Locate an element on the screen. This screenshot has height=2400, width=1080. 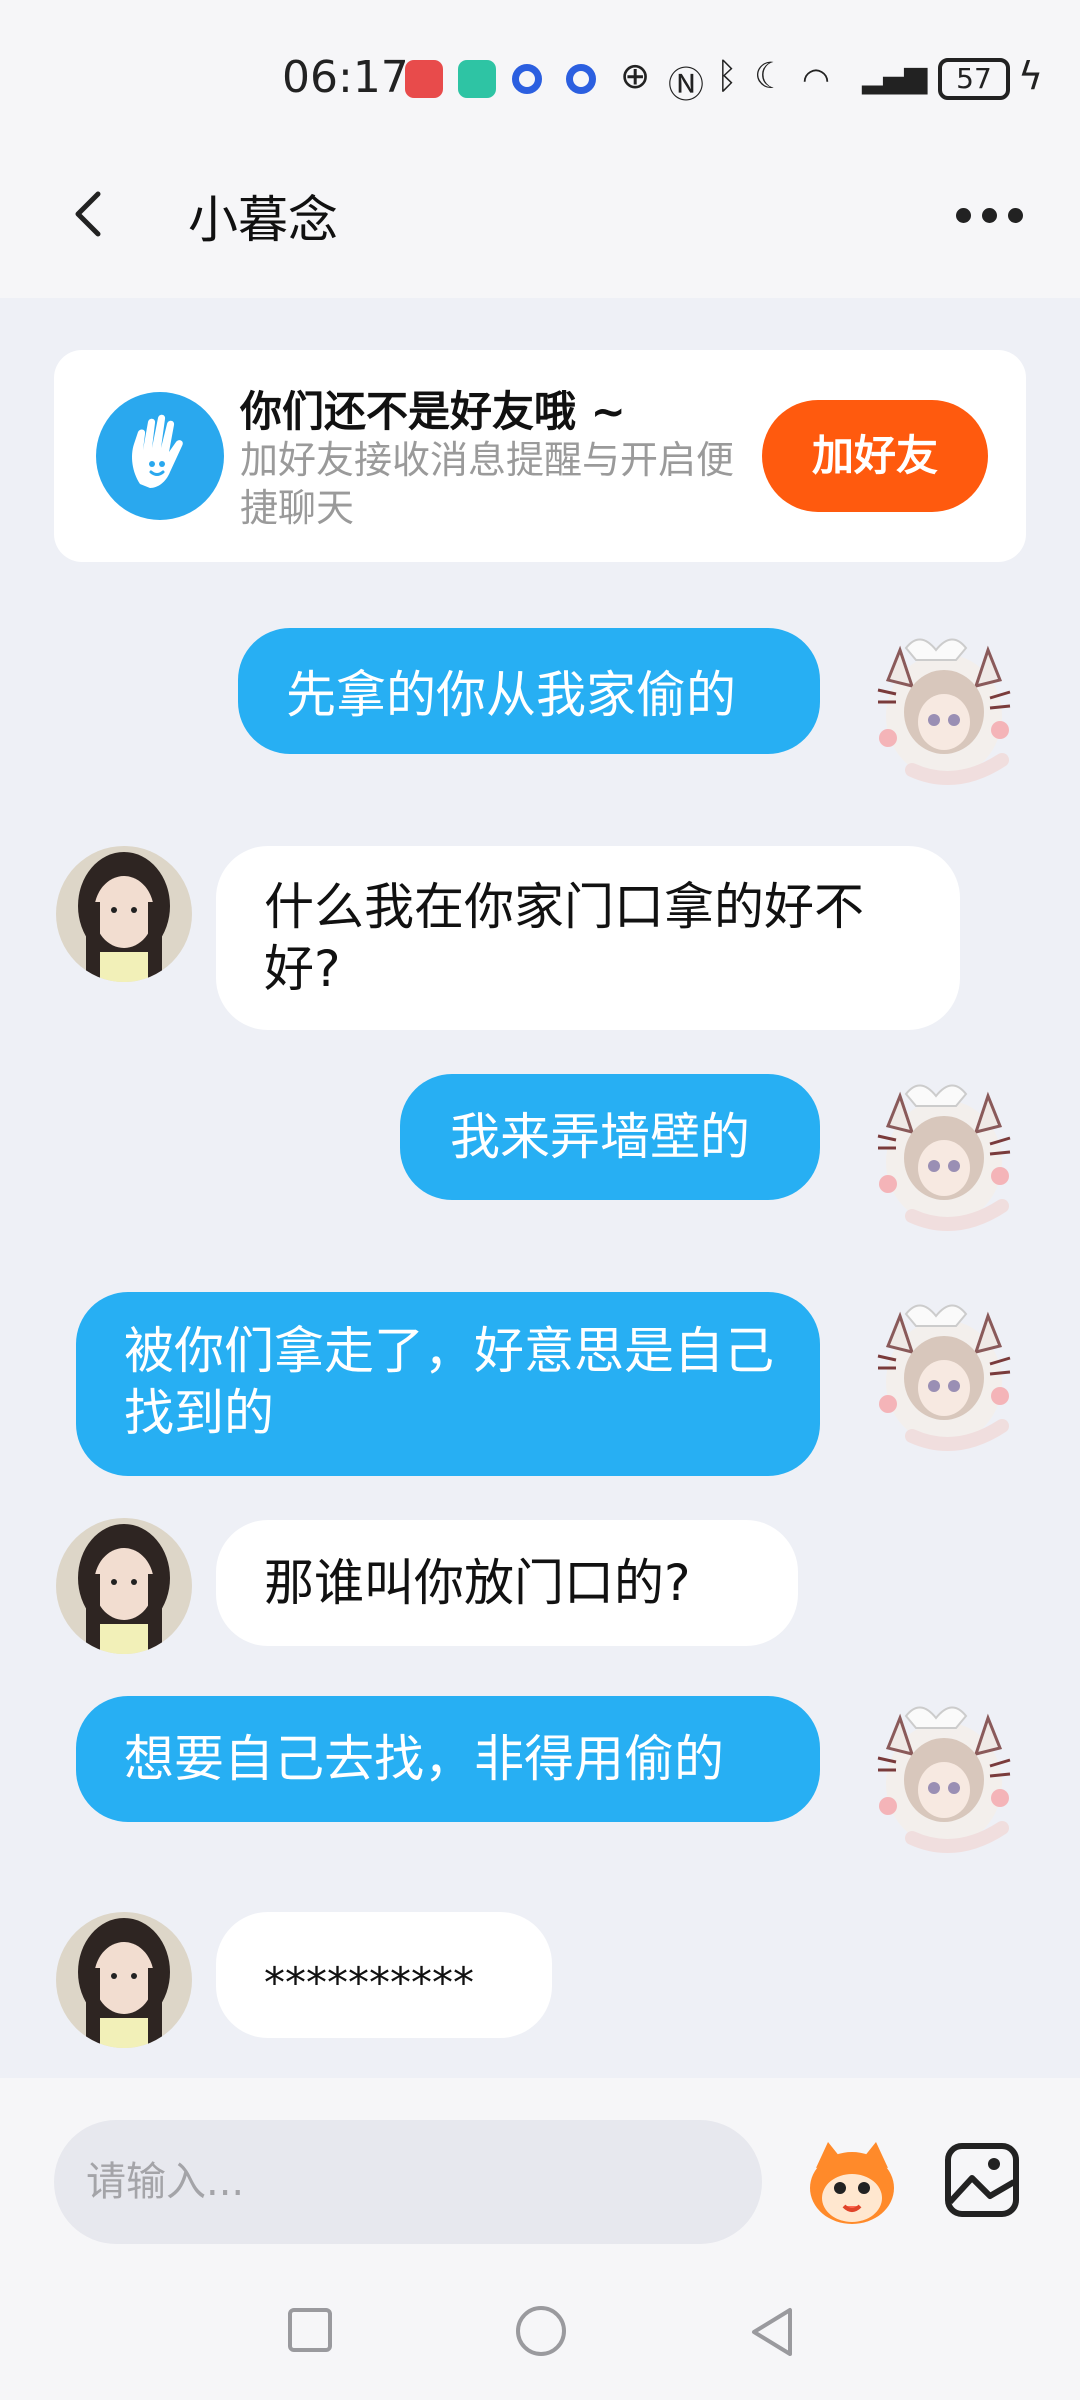
status-time: 06:17 is located at coordinates (345, 77).